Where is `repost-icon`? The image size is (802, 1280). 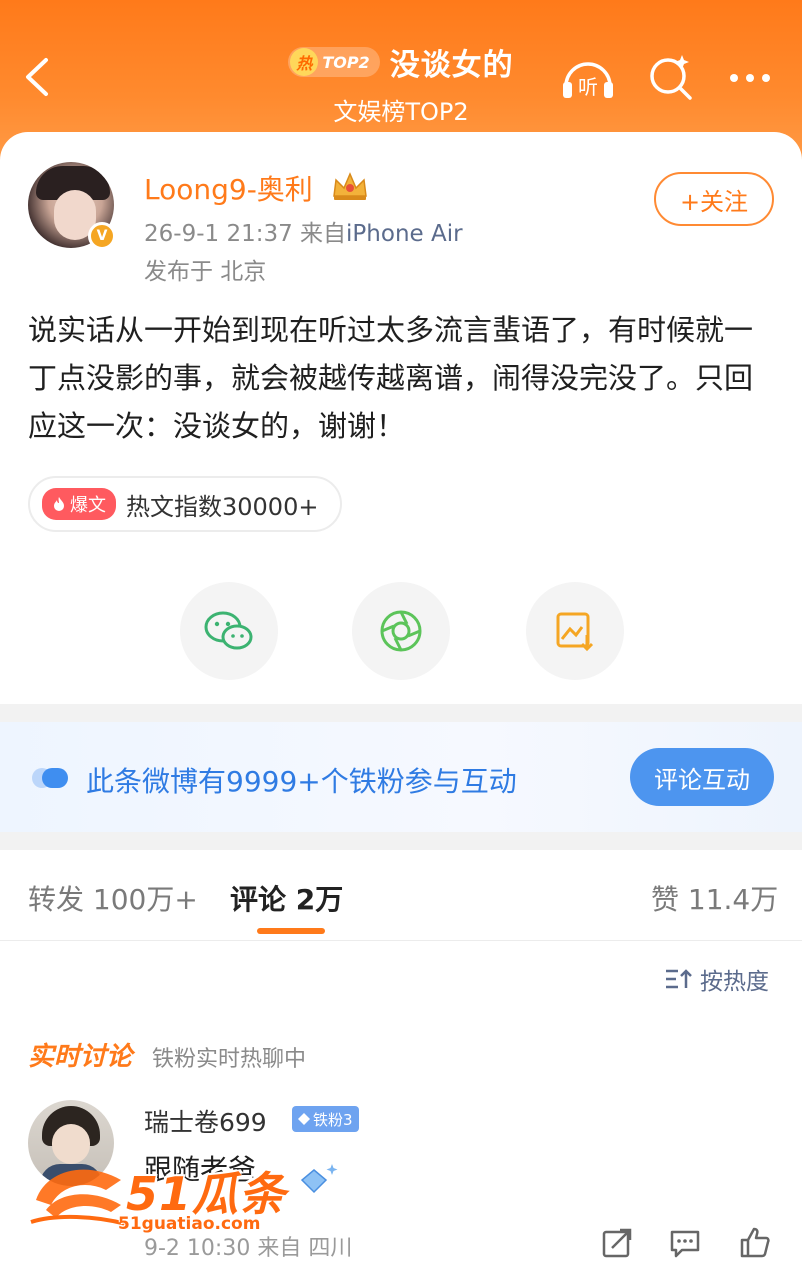 repost-icon is located at coordinates (617, 1243).